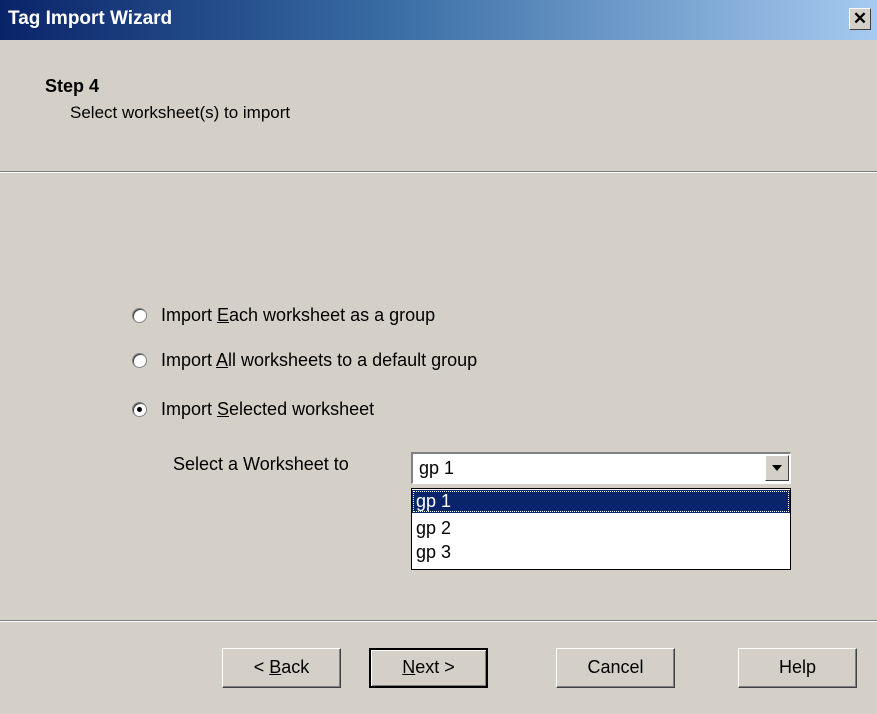 The height and width of the screenshot is (714, 877). I want to click on combobox-value: gp 1, so click(437, 468).